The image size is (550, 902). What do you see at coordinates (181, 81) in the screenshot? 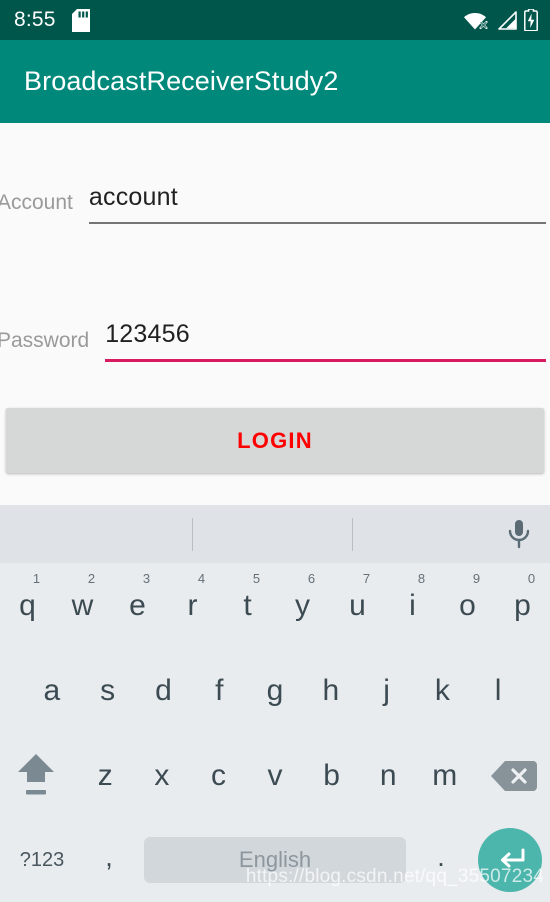
I see `app-title: BroadcastReceiverStudy2` at bounding box center [181, 81].